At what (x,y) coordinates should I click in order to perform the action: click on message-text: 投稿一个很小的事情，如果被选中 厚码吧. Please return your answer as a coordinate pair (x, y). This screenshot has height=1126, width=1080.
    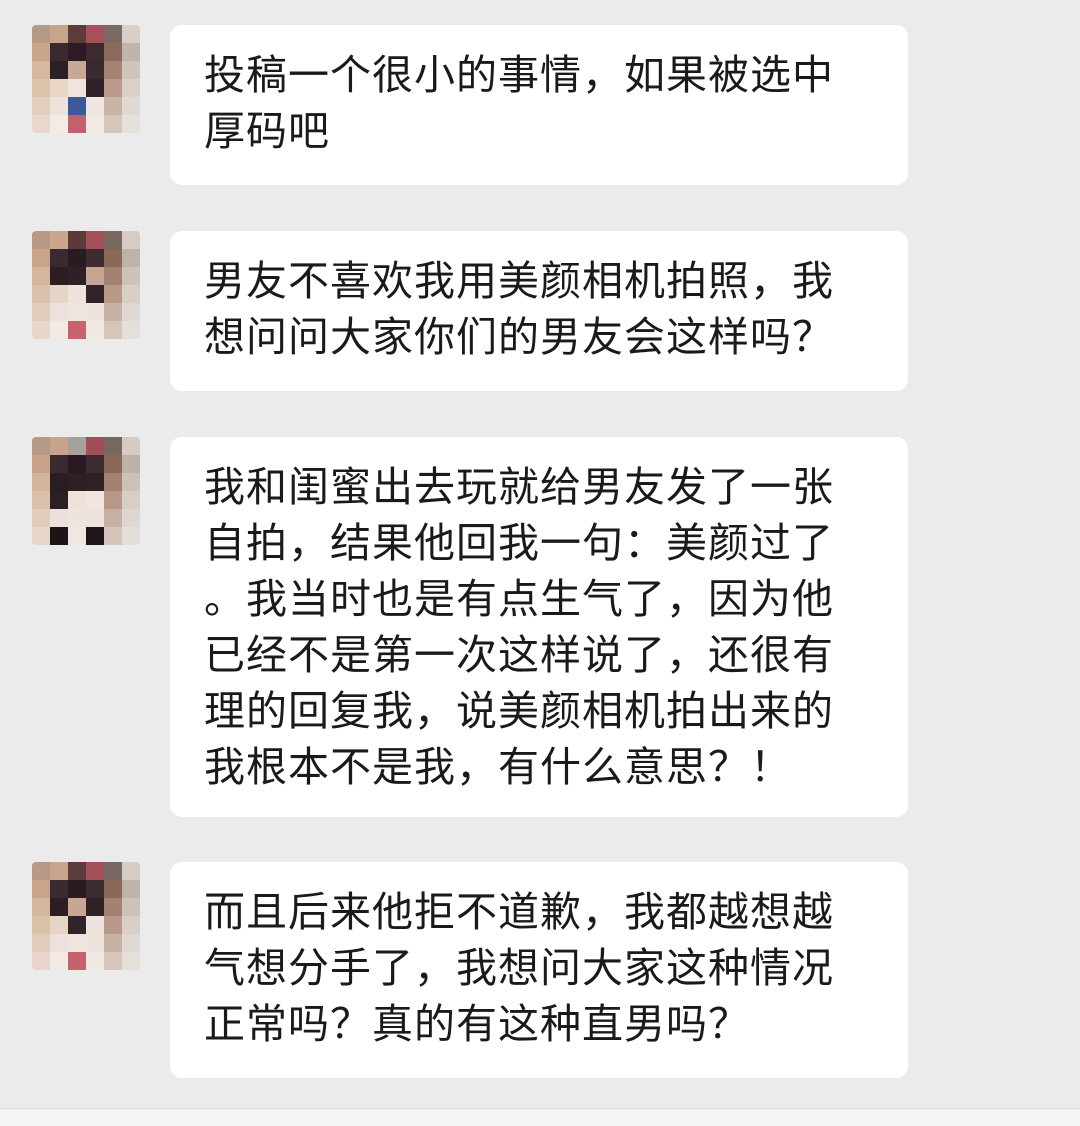
    Looking at the image, I should click on (519, 103).